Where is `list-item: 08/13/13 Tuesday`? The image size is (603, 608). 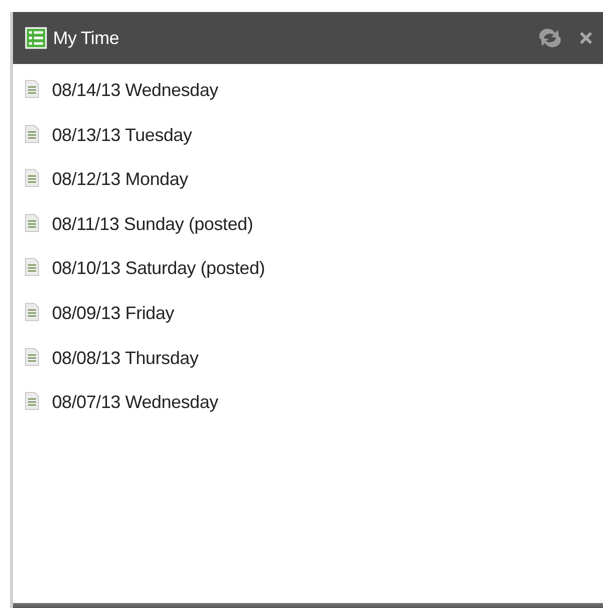
list-item: 08/13/13 Tuesday is located at coordinates (108, 146).